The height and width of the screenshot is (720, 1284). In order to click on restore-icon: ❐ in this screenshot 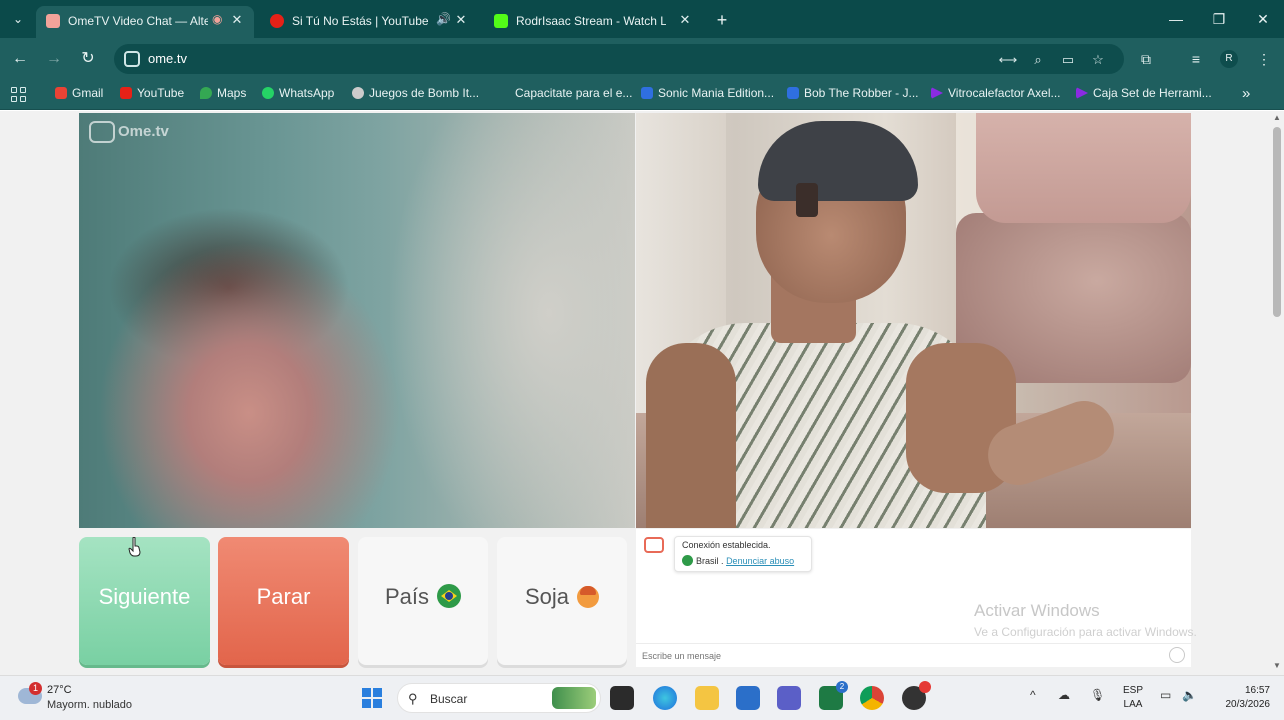, I will do `click(1219, 19)`.